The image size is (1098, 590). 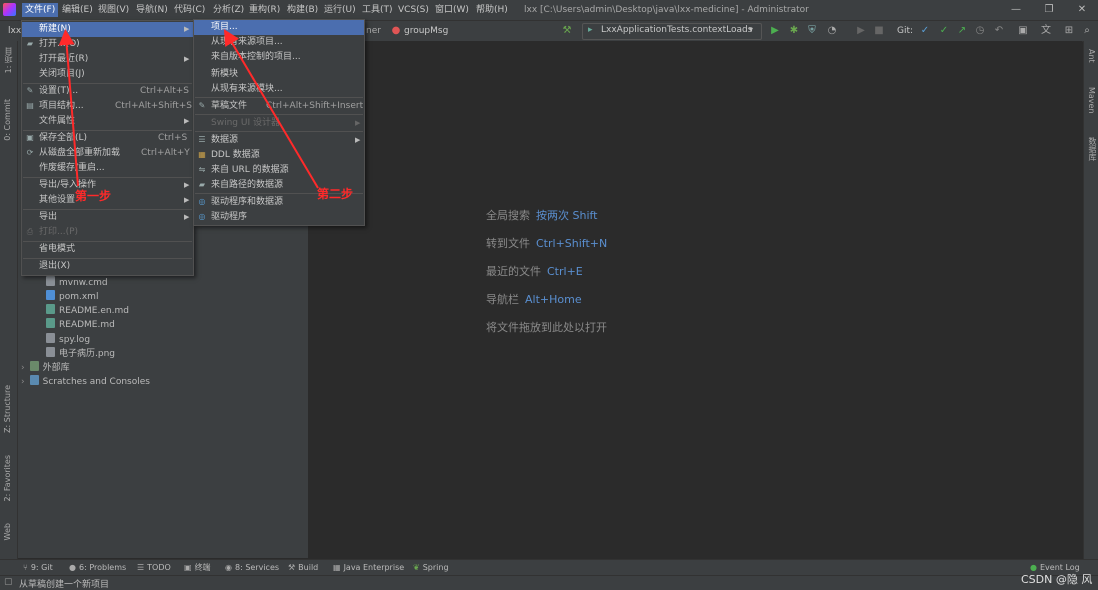 I want to click on tool-tab-label: Java Enterprise, so click(x=374, y=567).